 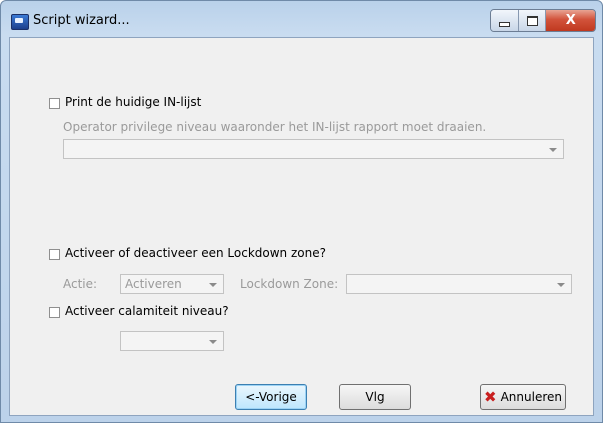 I want to click on cancel-x-icon: ✖, so click(x=490, y=397).